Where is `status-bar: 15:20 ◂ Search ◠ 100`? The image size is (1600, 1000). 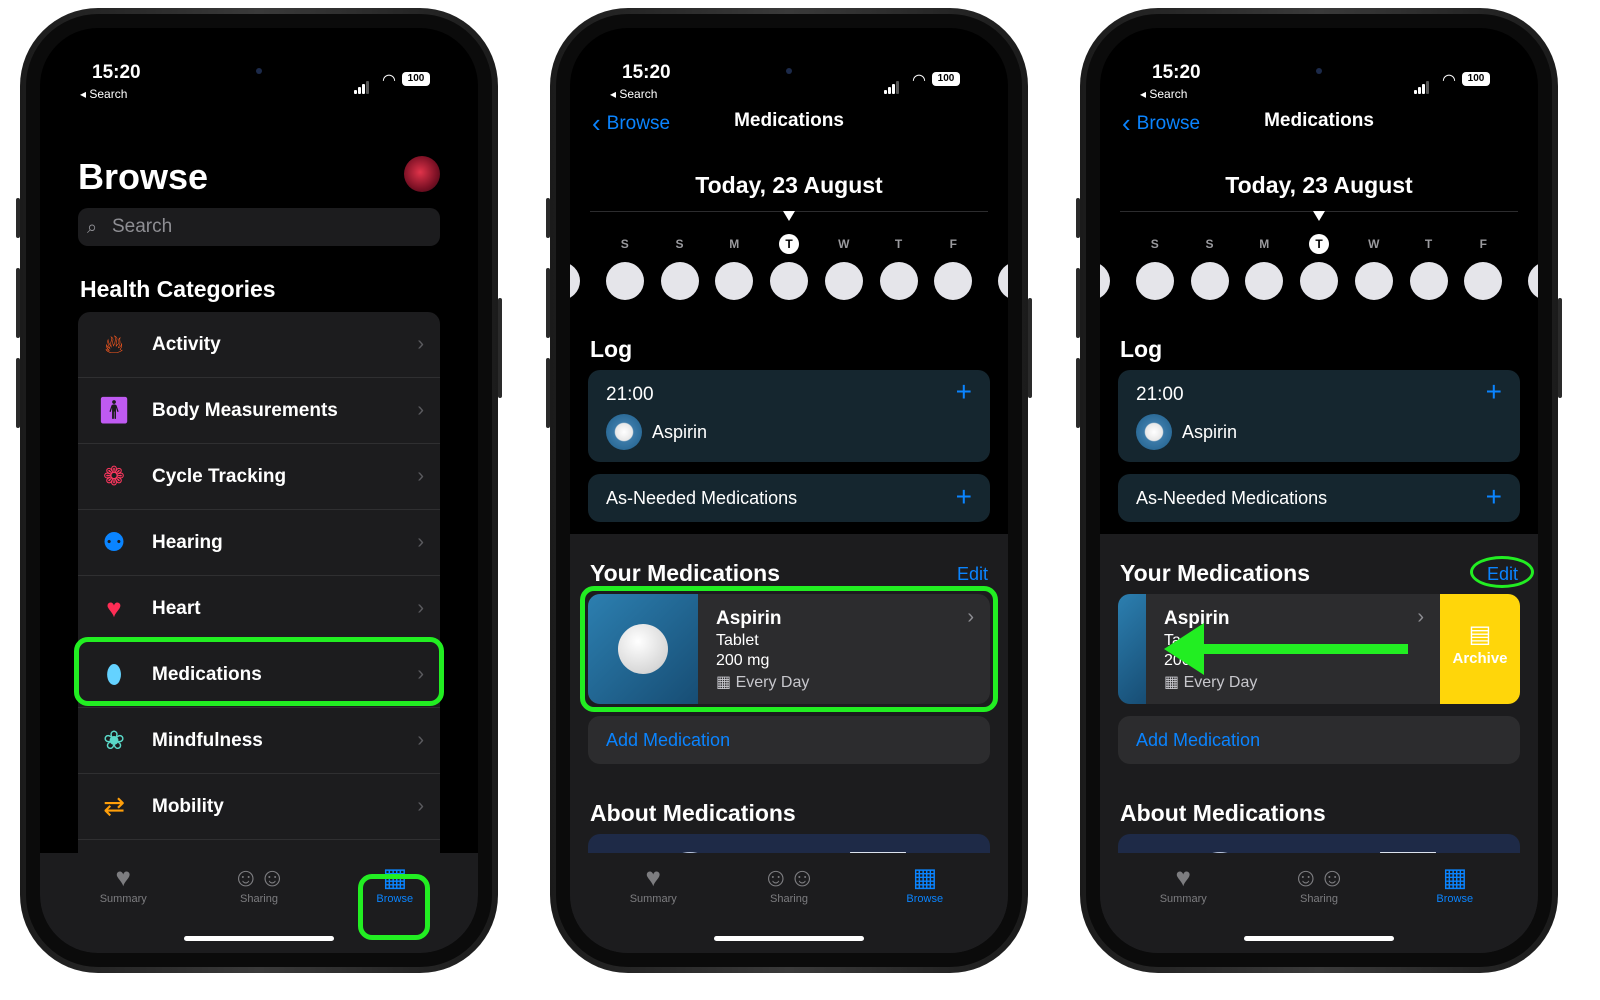
status-bar: 15:20 ◂ Search ◠ 100 is located at coordinates (1319, 78).